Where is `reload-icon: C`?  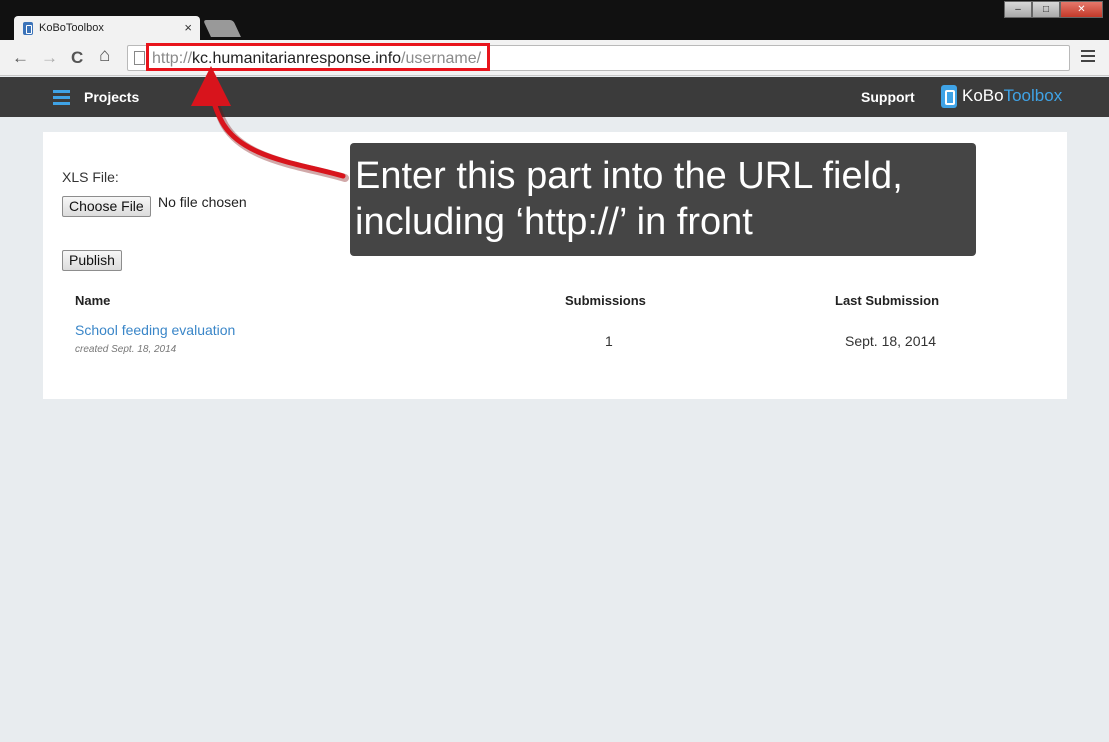 reload-icon: C is located at coordinates (77, 58).